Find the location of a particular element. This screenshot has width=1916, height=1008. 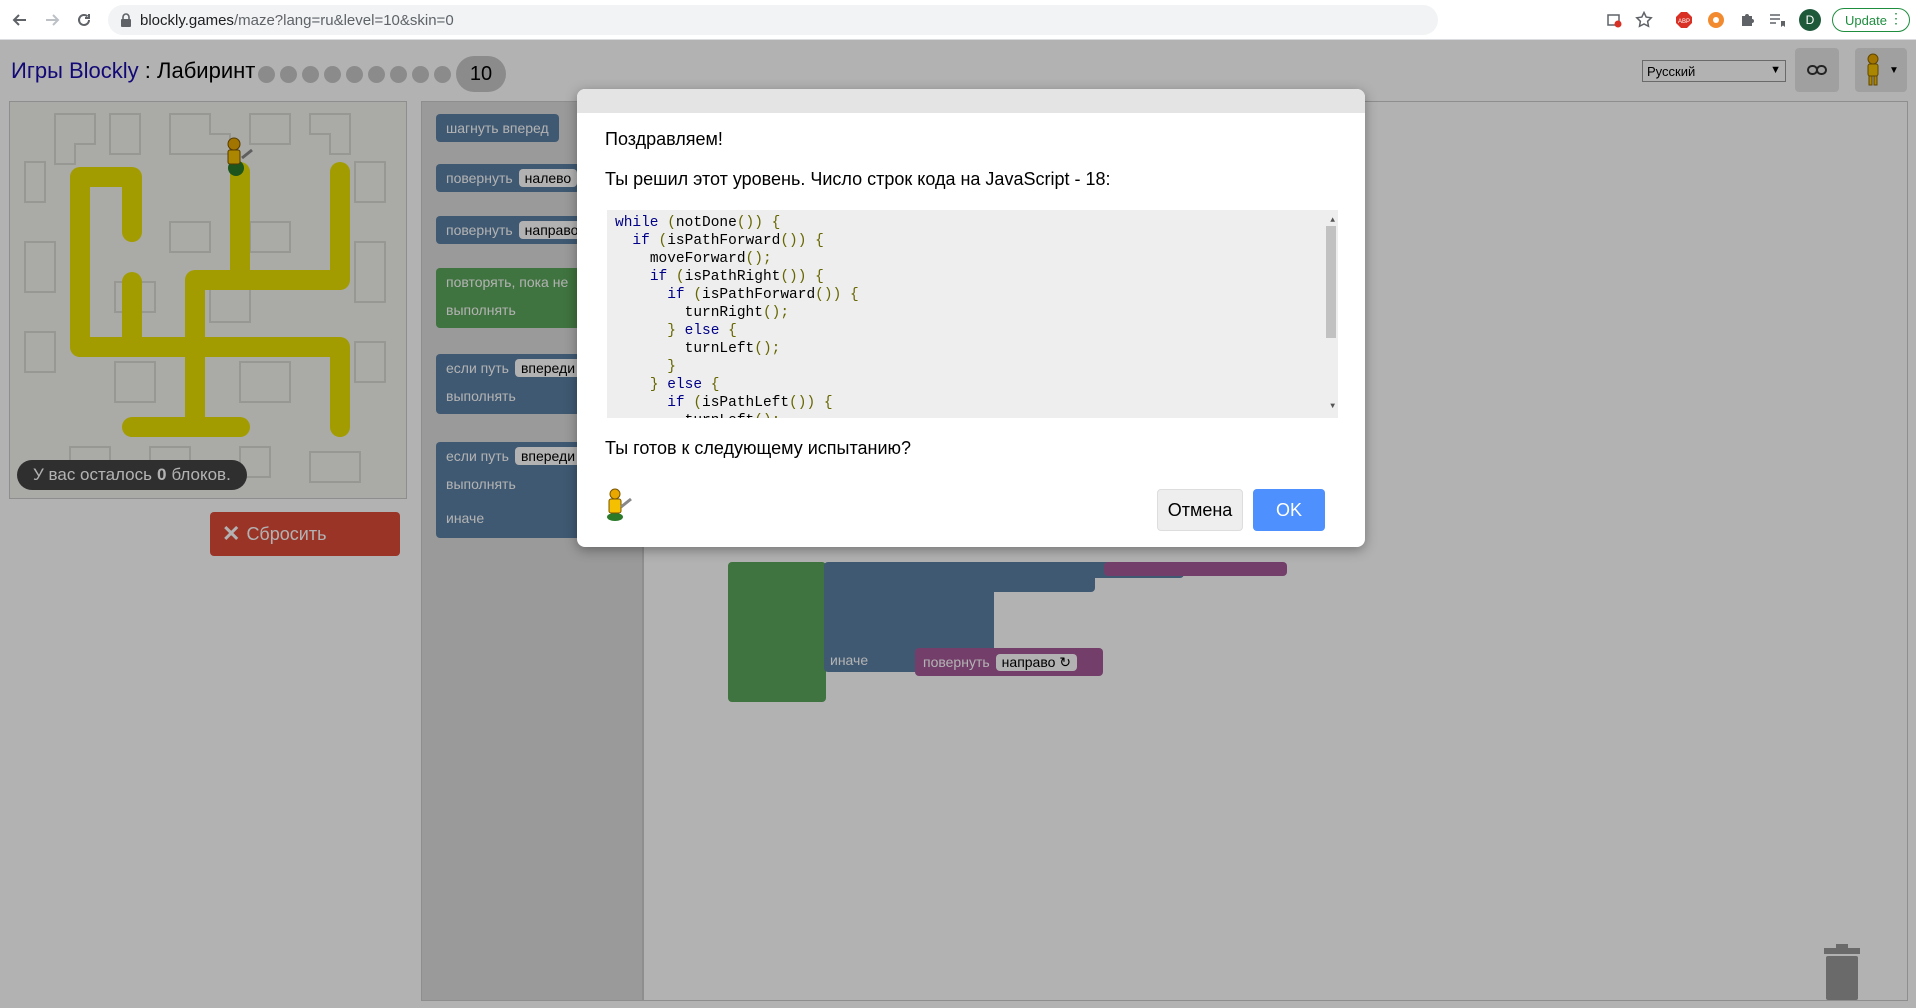

update-label: Update is located at coordinates (1866, 20).